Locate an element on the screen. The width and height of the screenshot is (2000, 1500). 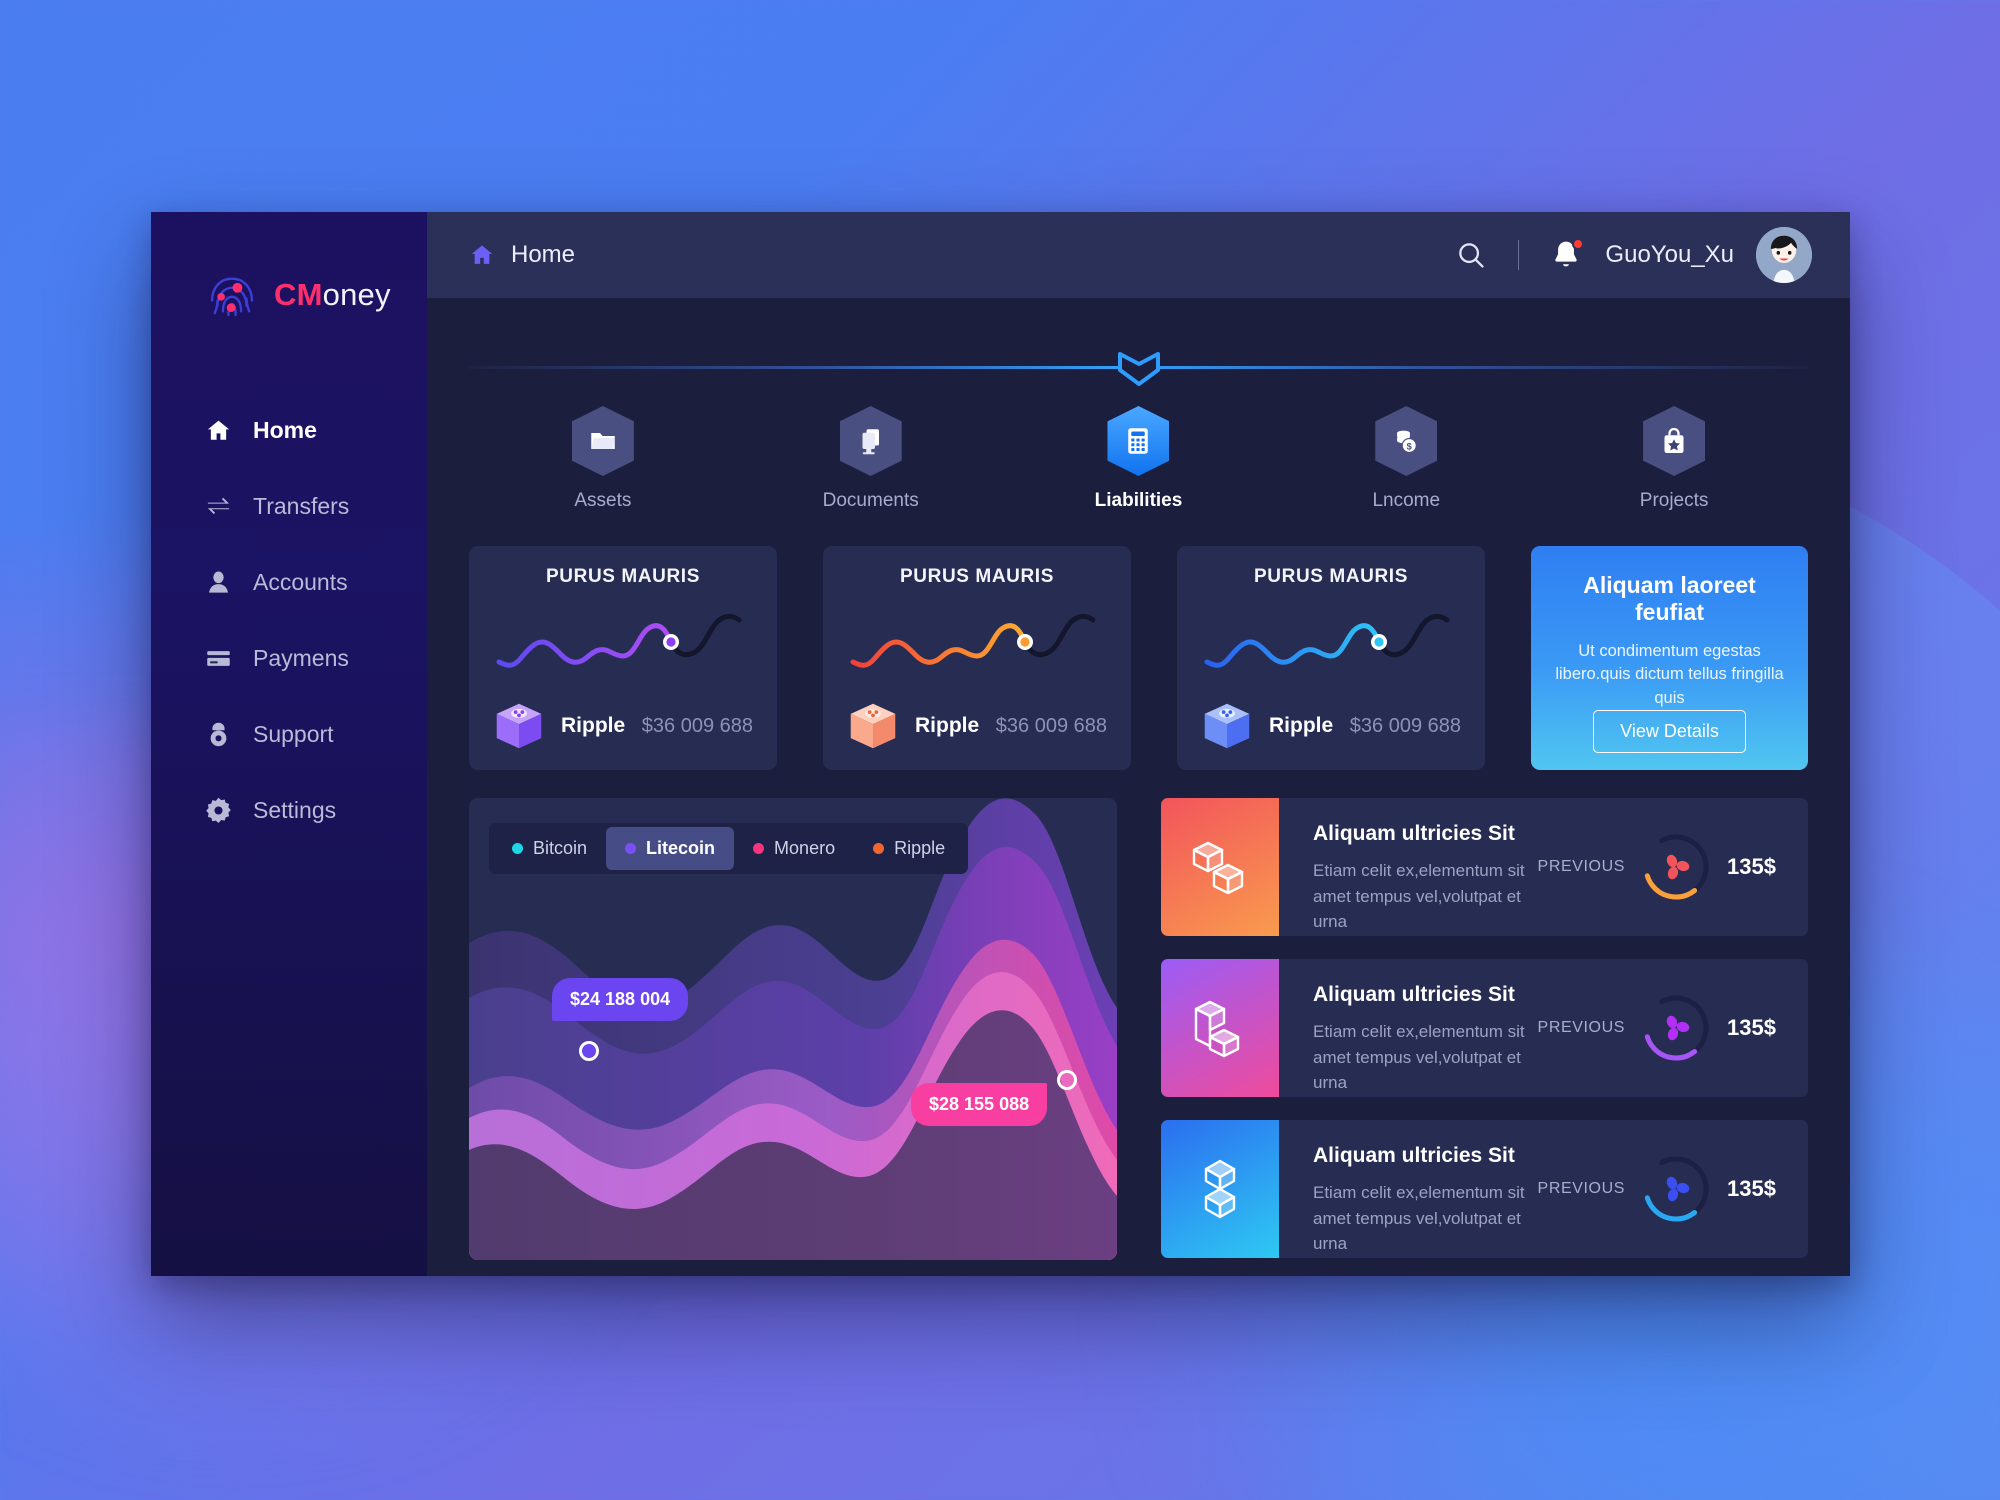
legend-label: Monero is located at coordinates (805, 848).